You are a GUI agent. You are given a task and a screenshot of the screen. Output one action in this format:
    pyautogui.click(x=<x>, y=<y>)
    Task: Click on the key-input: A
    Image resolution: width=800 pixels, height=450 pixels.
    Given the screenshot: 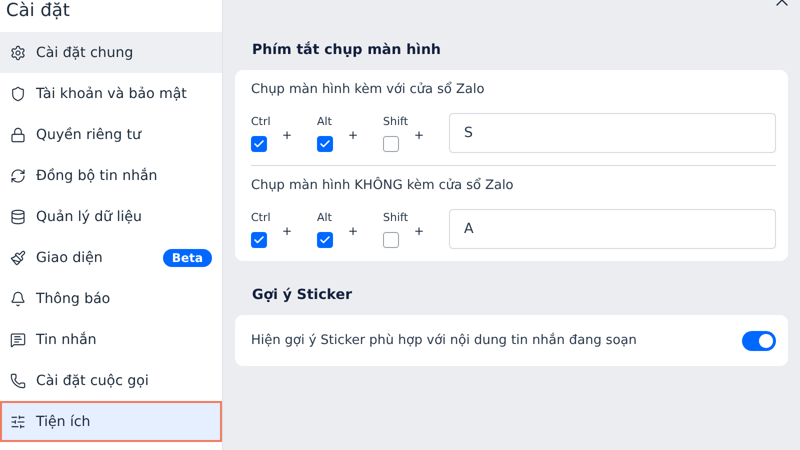 What is the action you would take?
    pyautogui.click(x=612, y=229)
    